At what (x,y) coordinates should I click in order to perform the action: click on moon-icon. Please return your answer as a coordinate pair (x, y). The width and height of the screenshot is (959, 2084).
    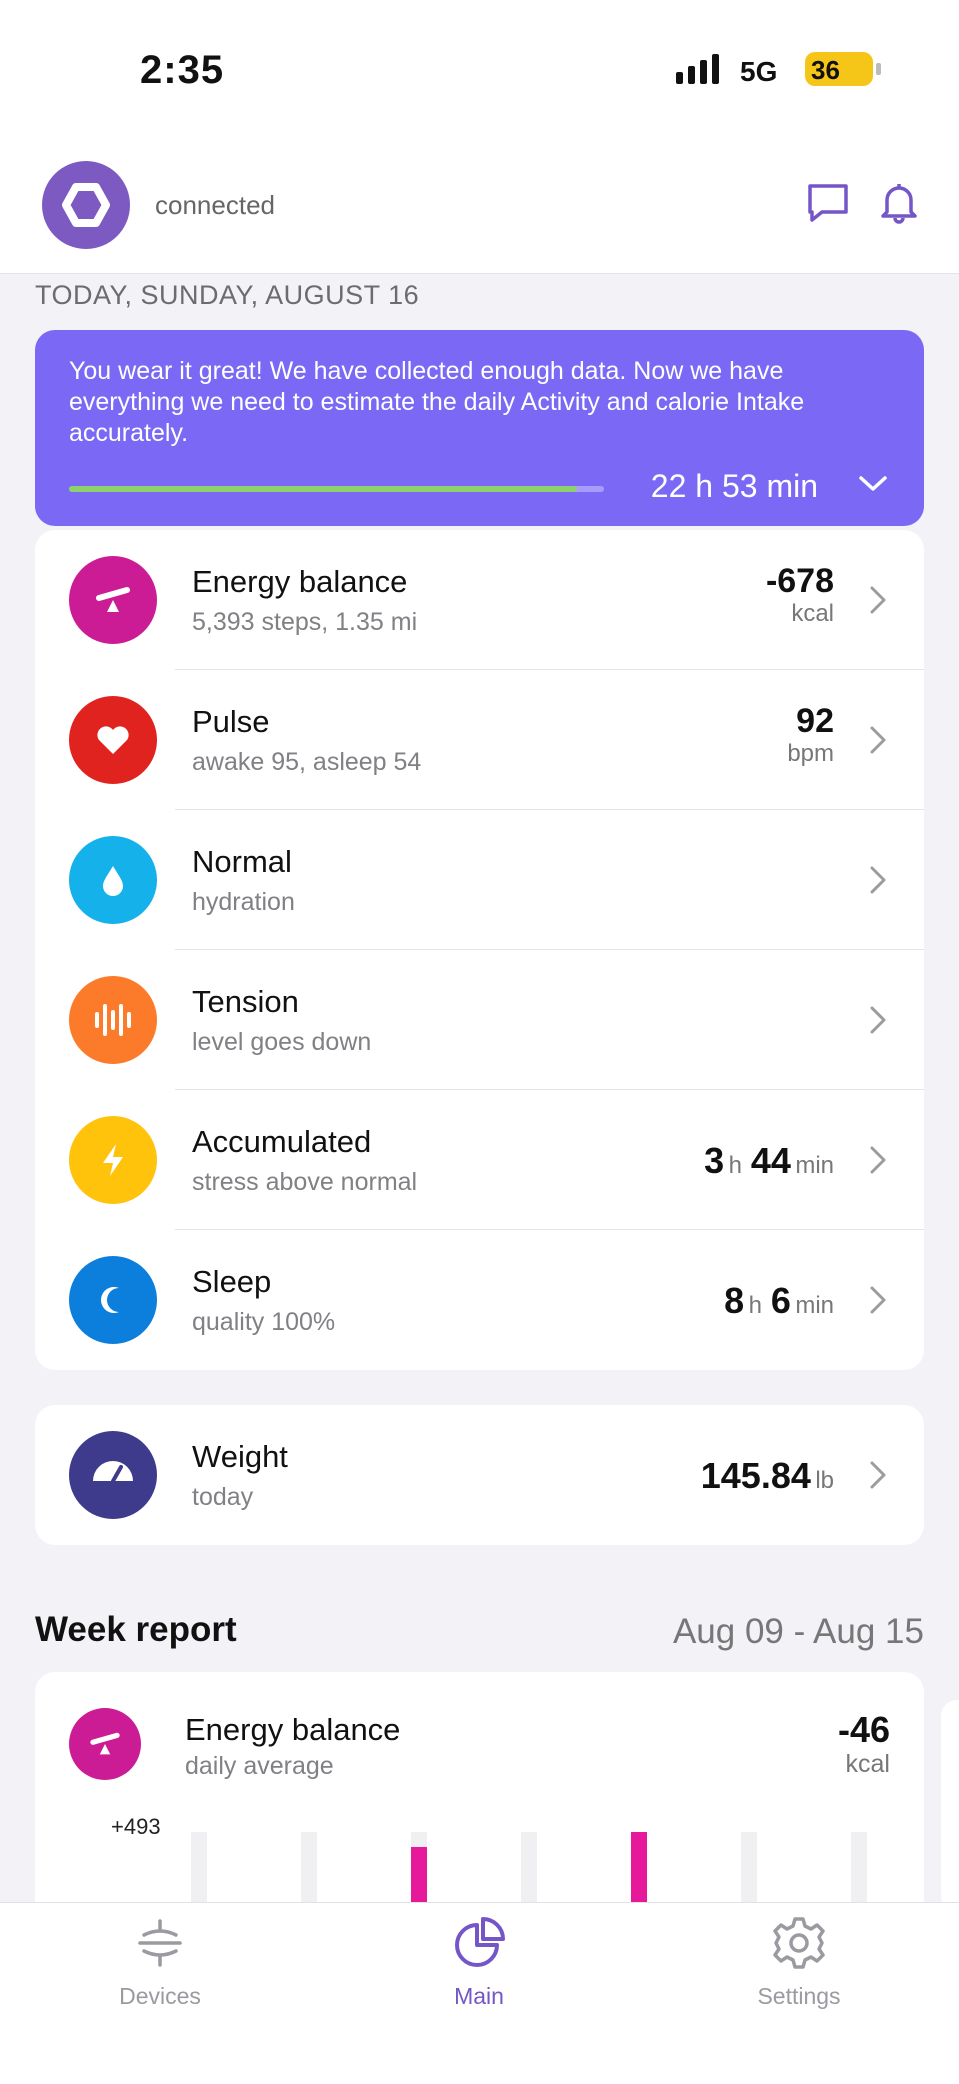
    Looking at the image, I should click on (113, 1300).